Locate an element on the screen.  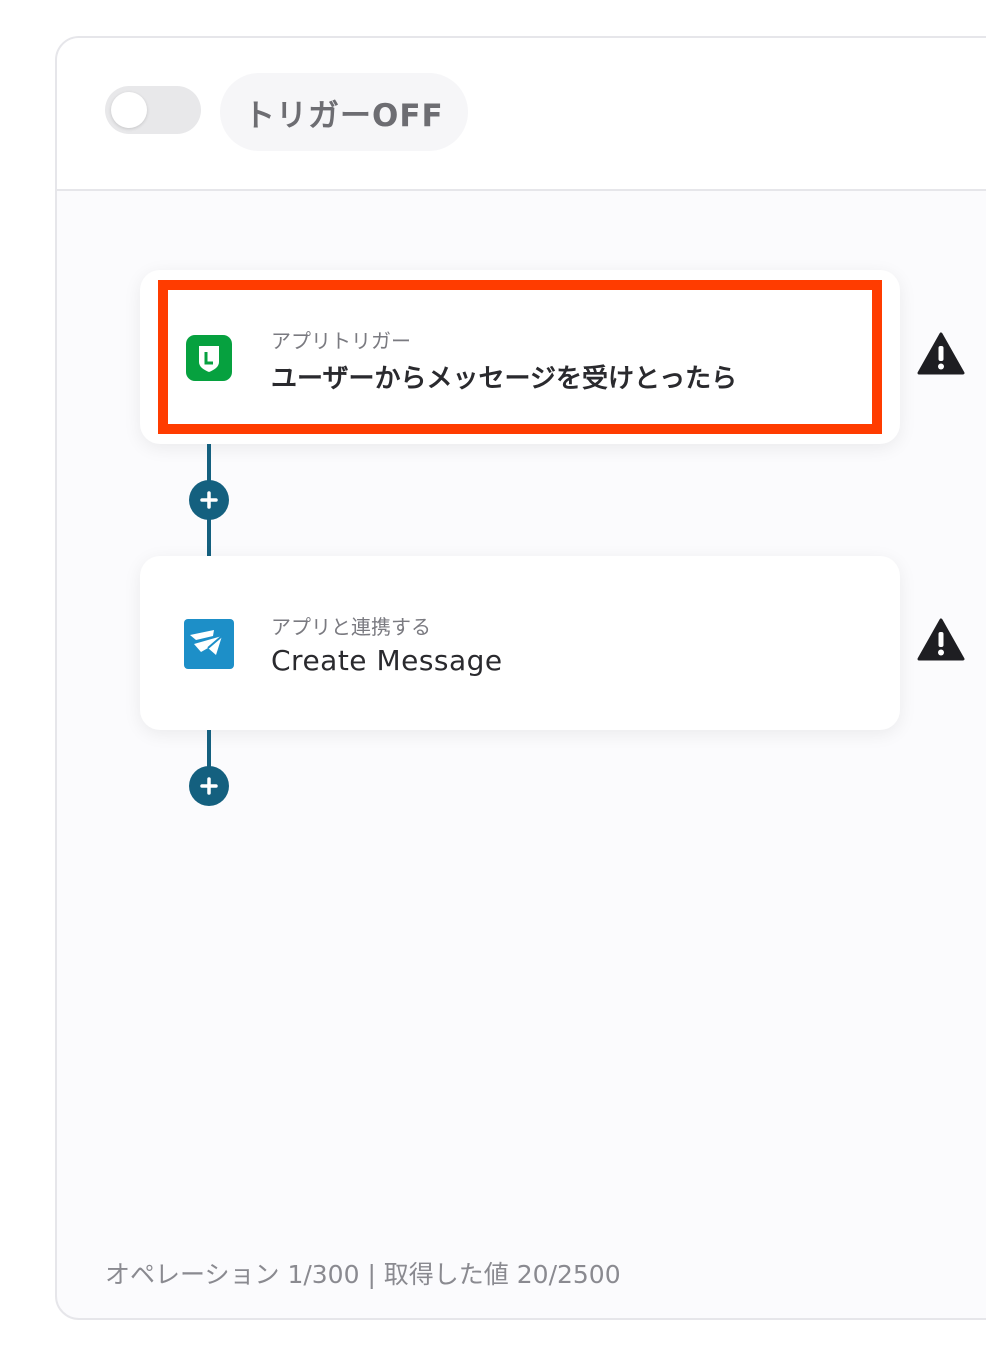
flow-step-card-trigger: アプリトリガー ユーザーからメッセージを受けとったら is located at coordinates (520, 357).